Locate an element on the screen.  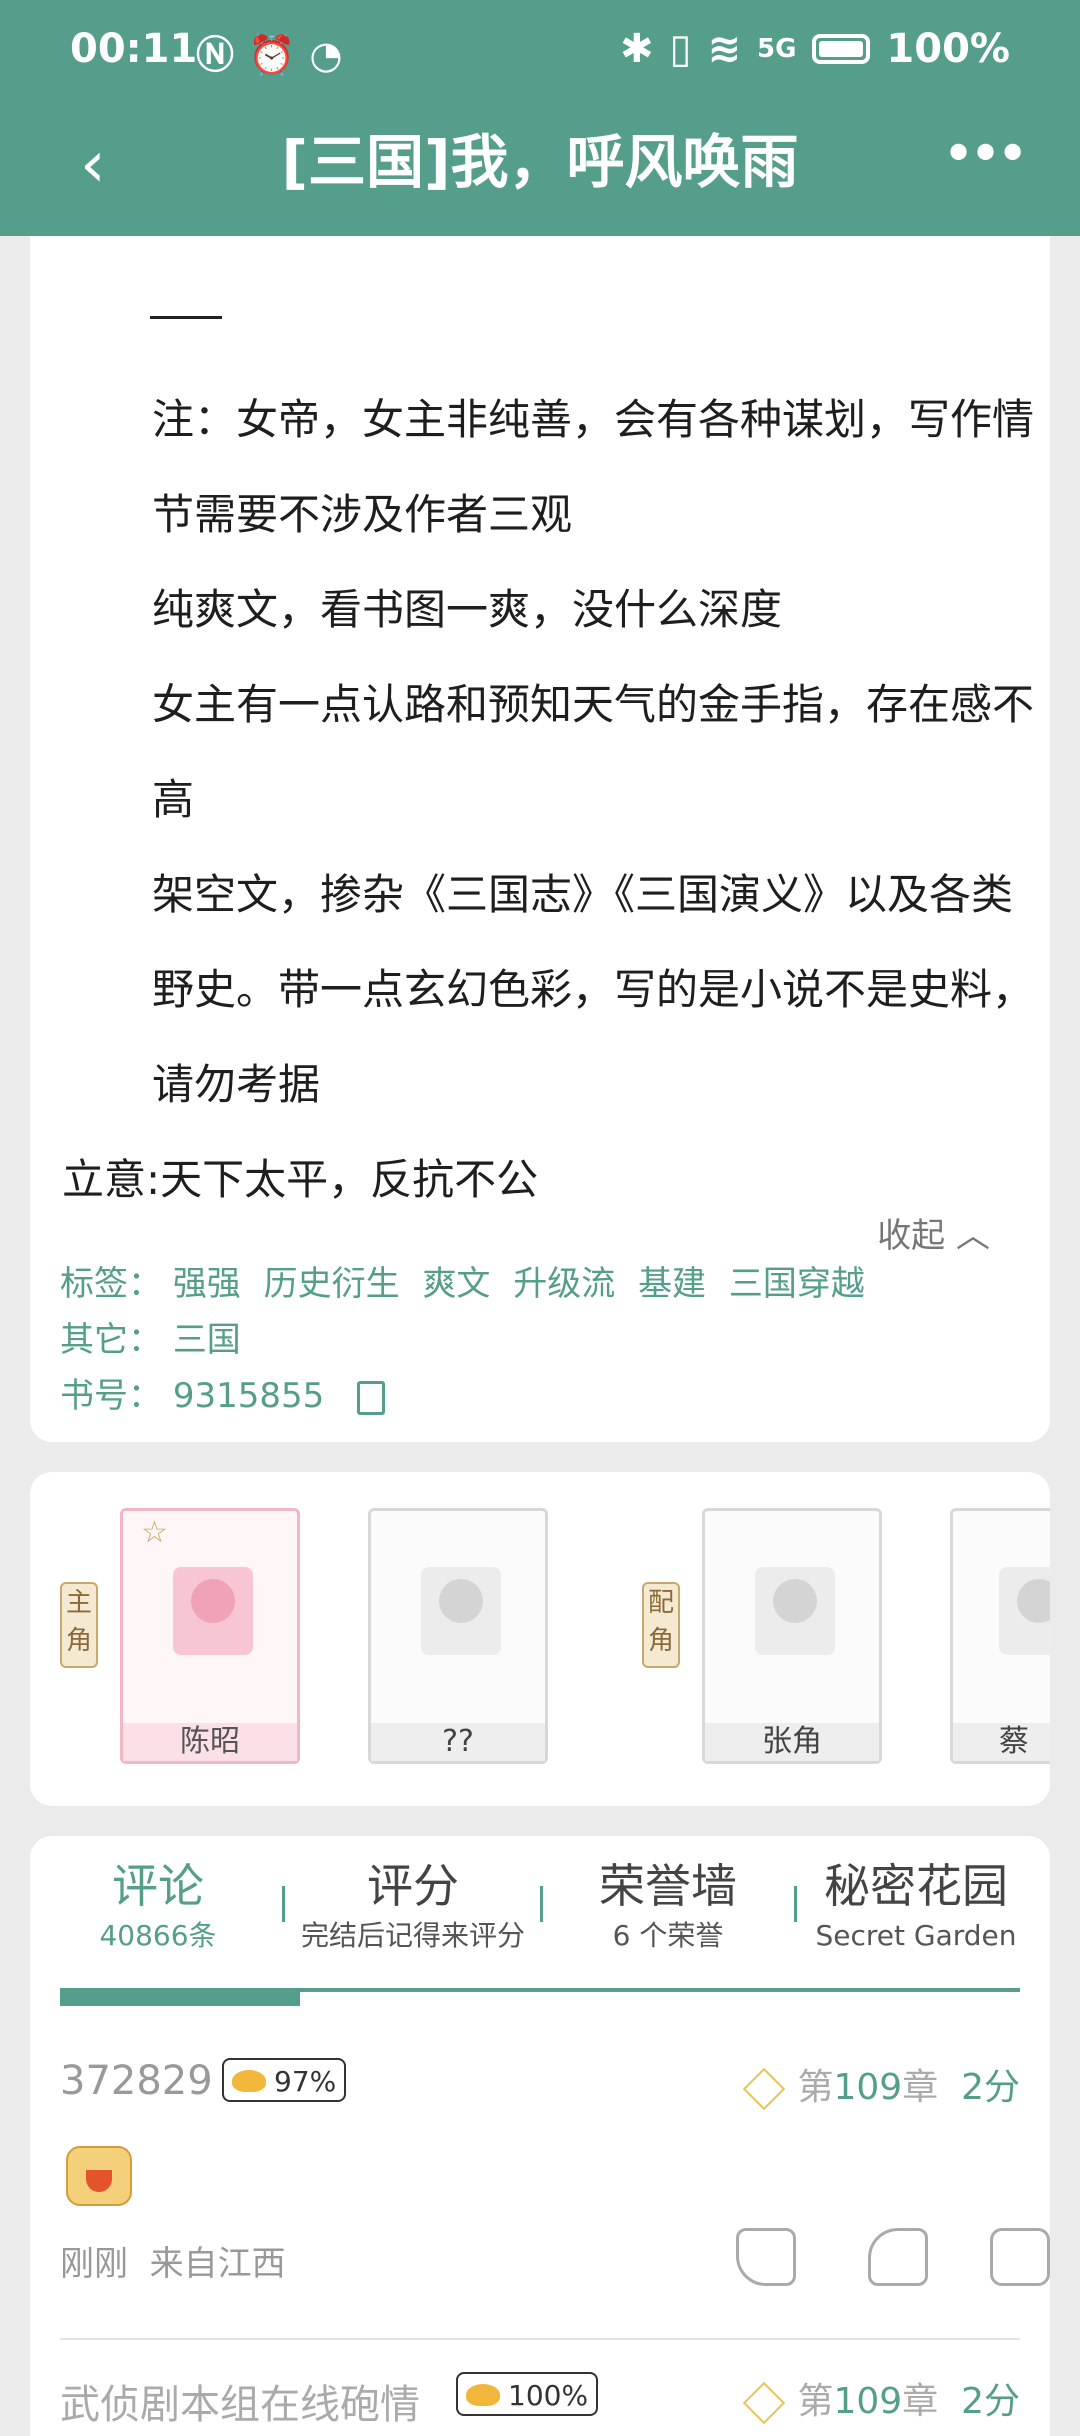
other-row: 其它： 三国 is located at coordinates (468, 1340).